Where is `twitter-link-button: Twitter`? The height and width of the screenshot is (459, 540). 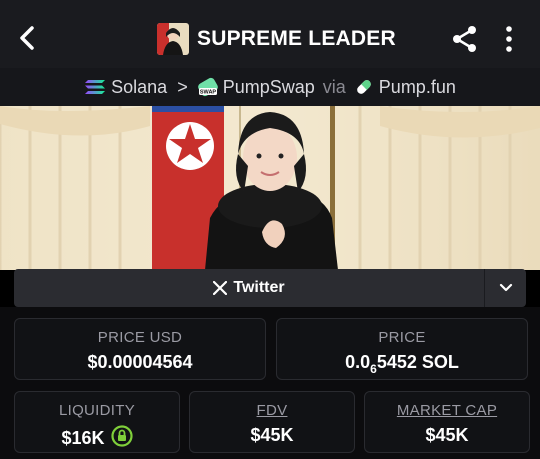
twitter-link-button: Twitter is located at coordinates (249, 288).